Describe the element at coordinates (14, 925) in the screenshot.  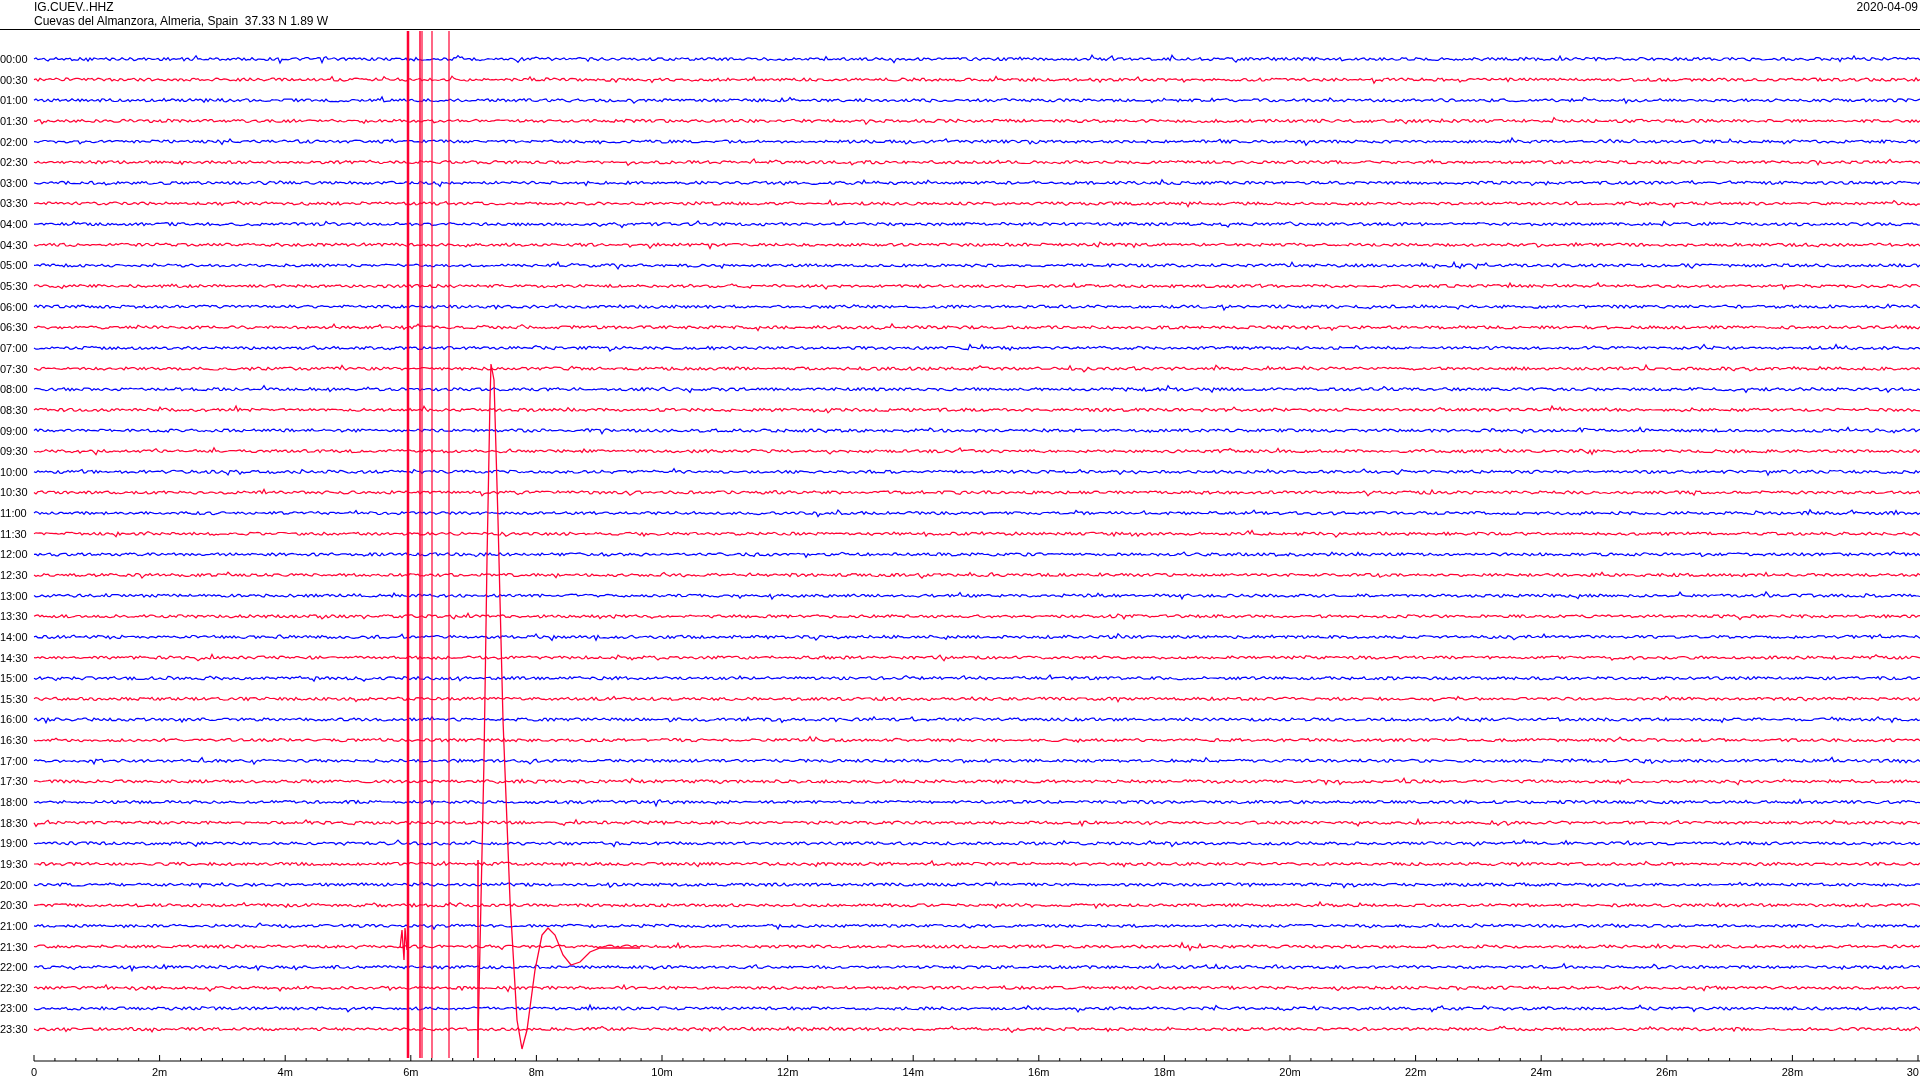
I see `time-label: 21:00` at that location.